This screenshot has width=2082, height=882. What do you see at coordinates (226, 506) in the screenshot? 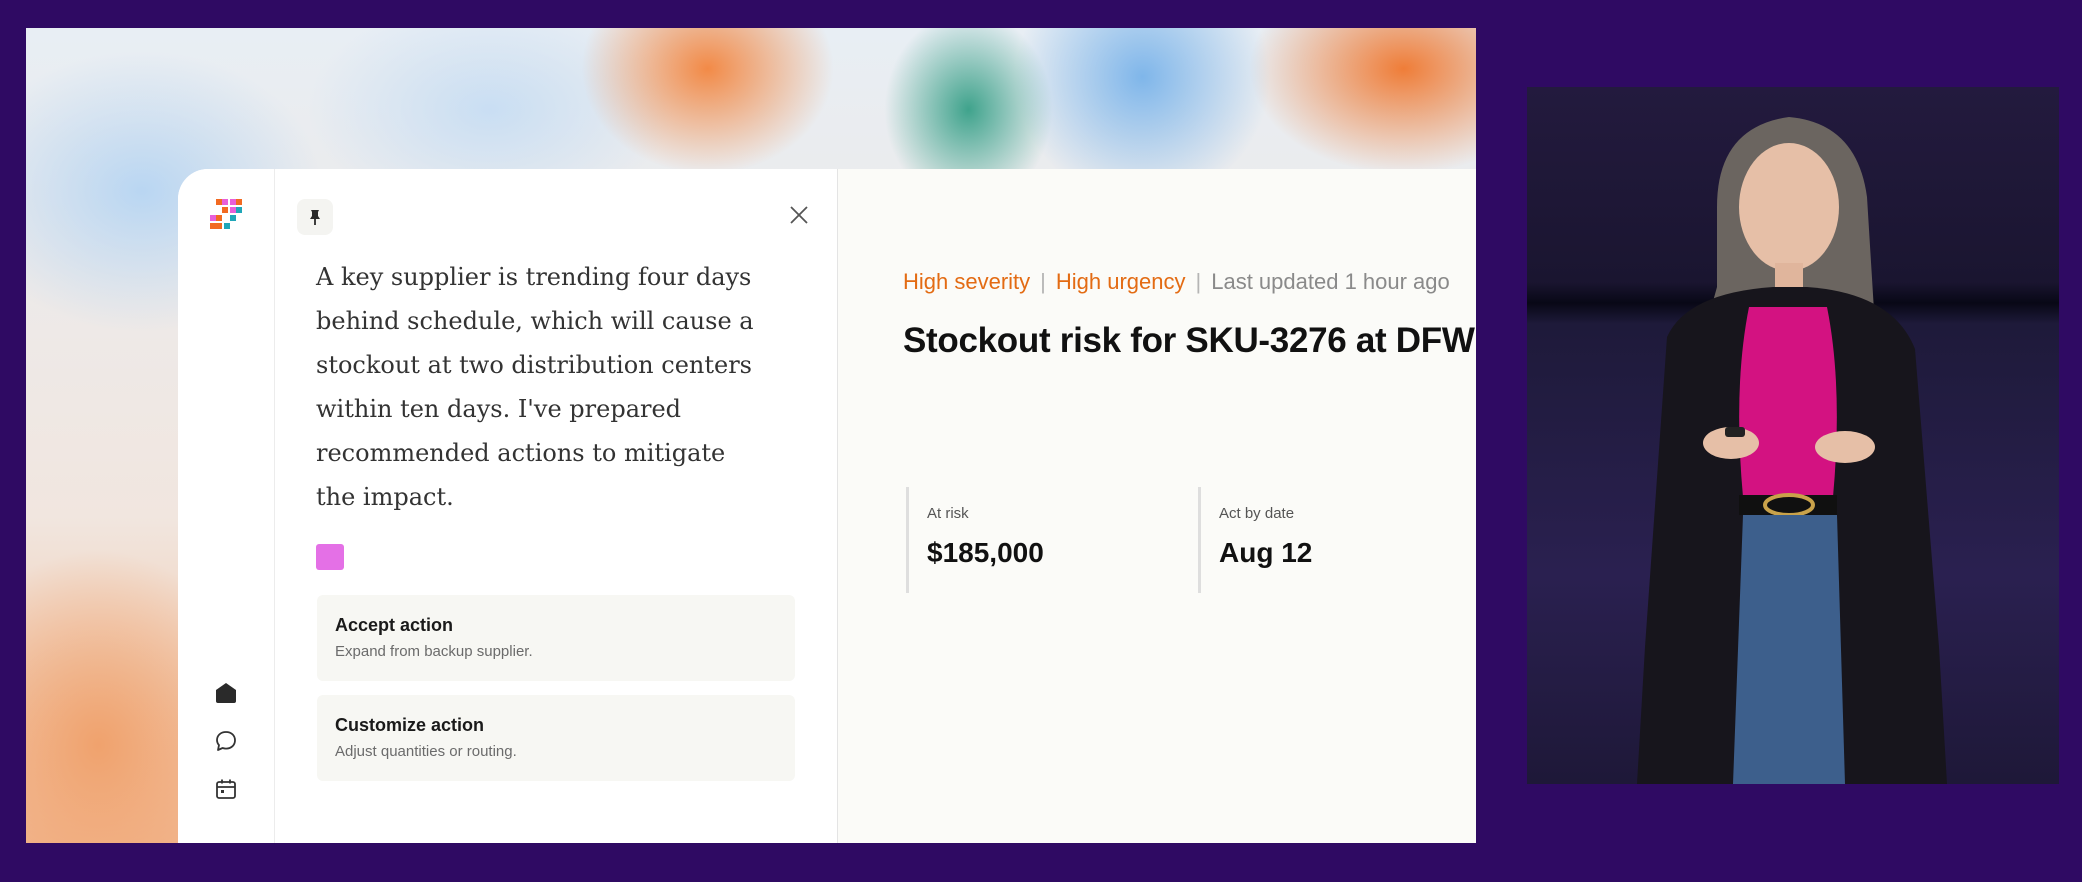
I see `nav-rail` at bounding box center [226, 506].